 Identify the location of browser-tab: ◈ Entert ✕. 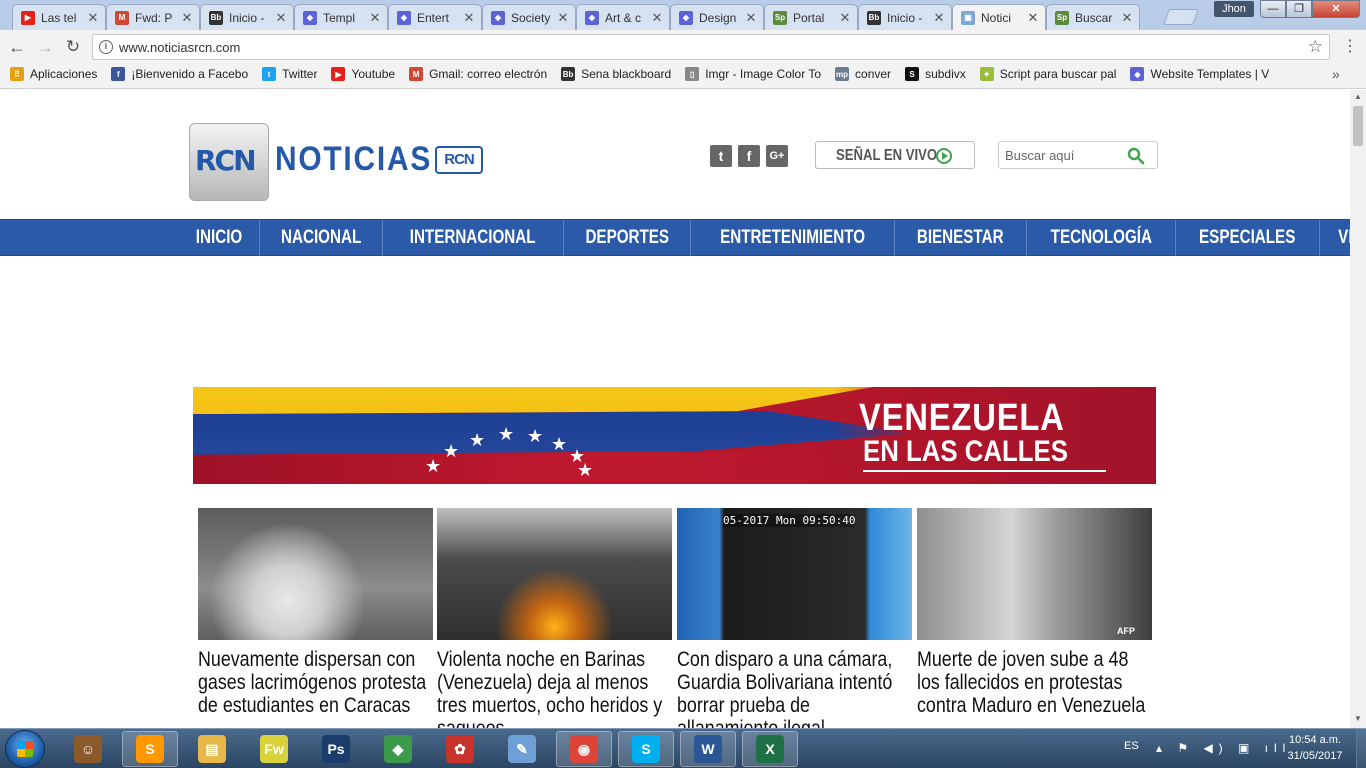
(435, 17).